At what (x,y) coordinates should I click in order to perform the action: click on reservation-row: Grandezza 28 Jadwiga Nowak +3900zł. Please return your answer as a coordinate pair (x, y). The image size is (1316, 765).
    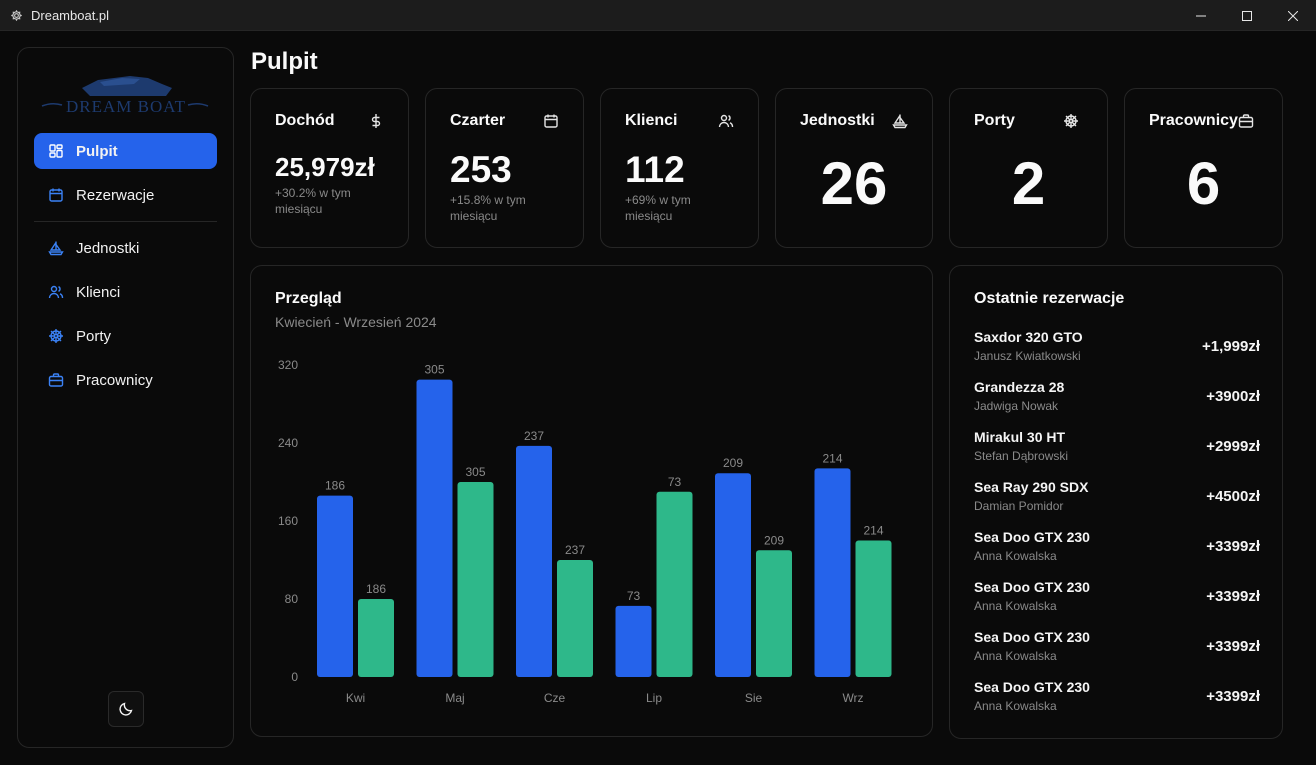
    Looking at the image, I should click on (1117, 399).